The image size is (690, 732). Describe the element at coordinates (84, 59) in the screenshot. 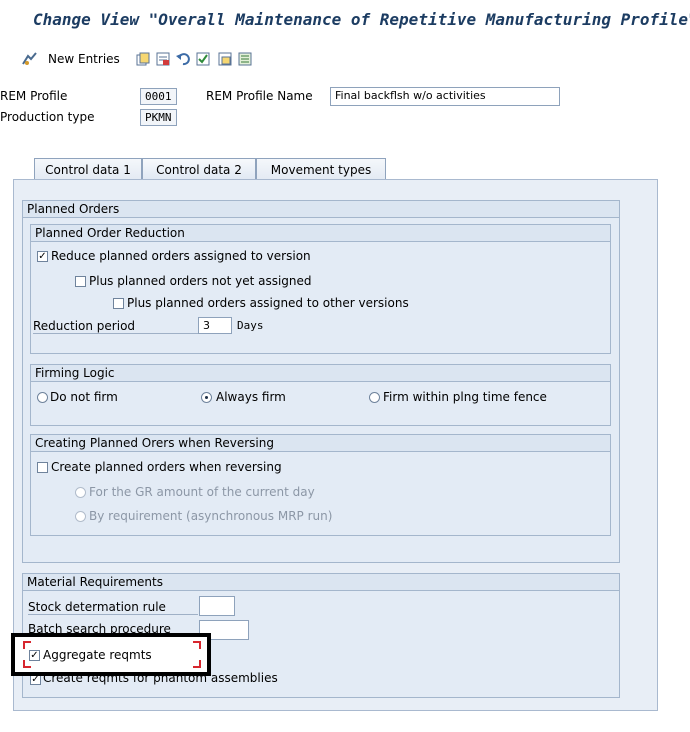

I see `new-entries-label: New Entries` at that location.